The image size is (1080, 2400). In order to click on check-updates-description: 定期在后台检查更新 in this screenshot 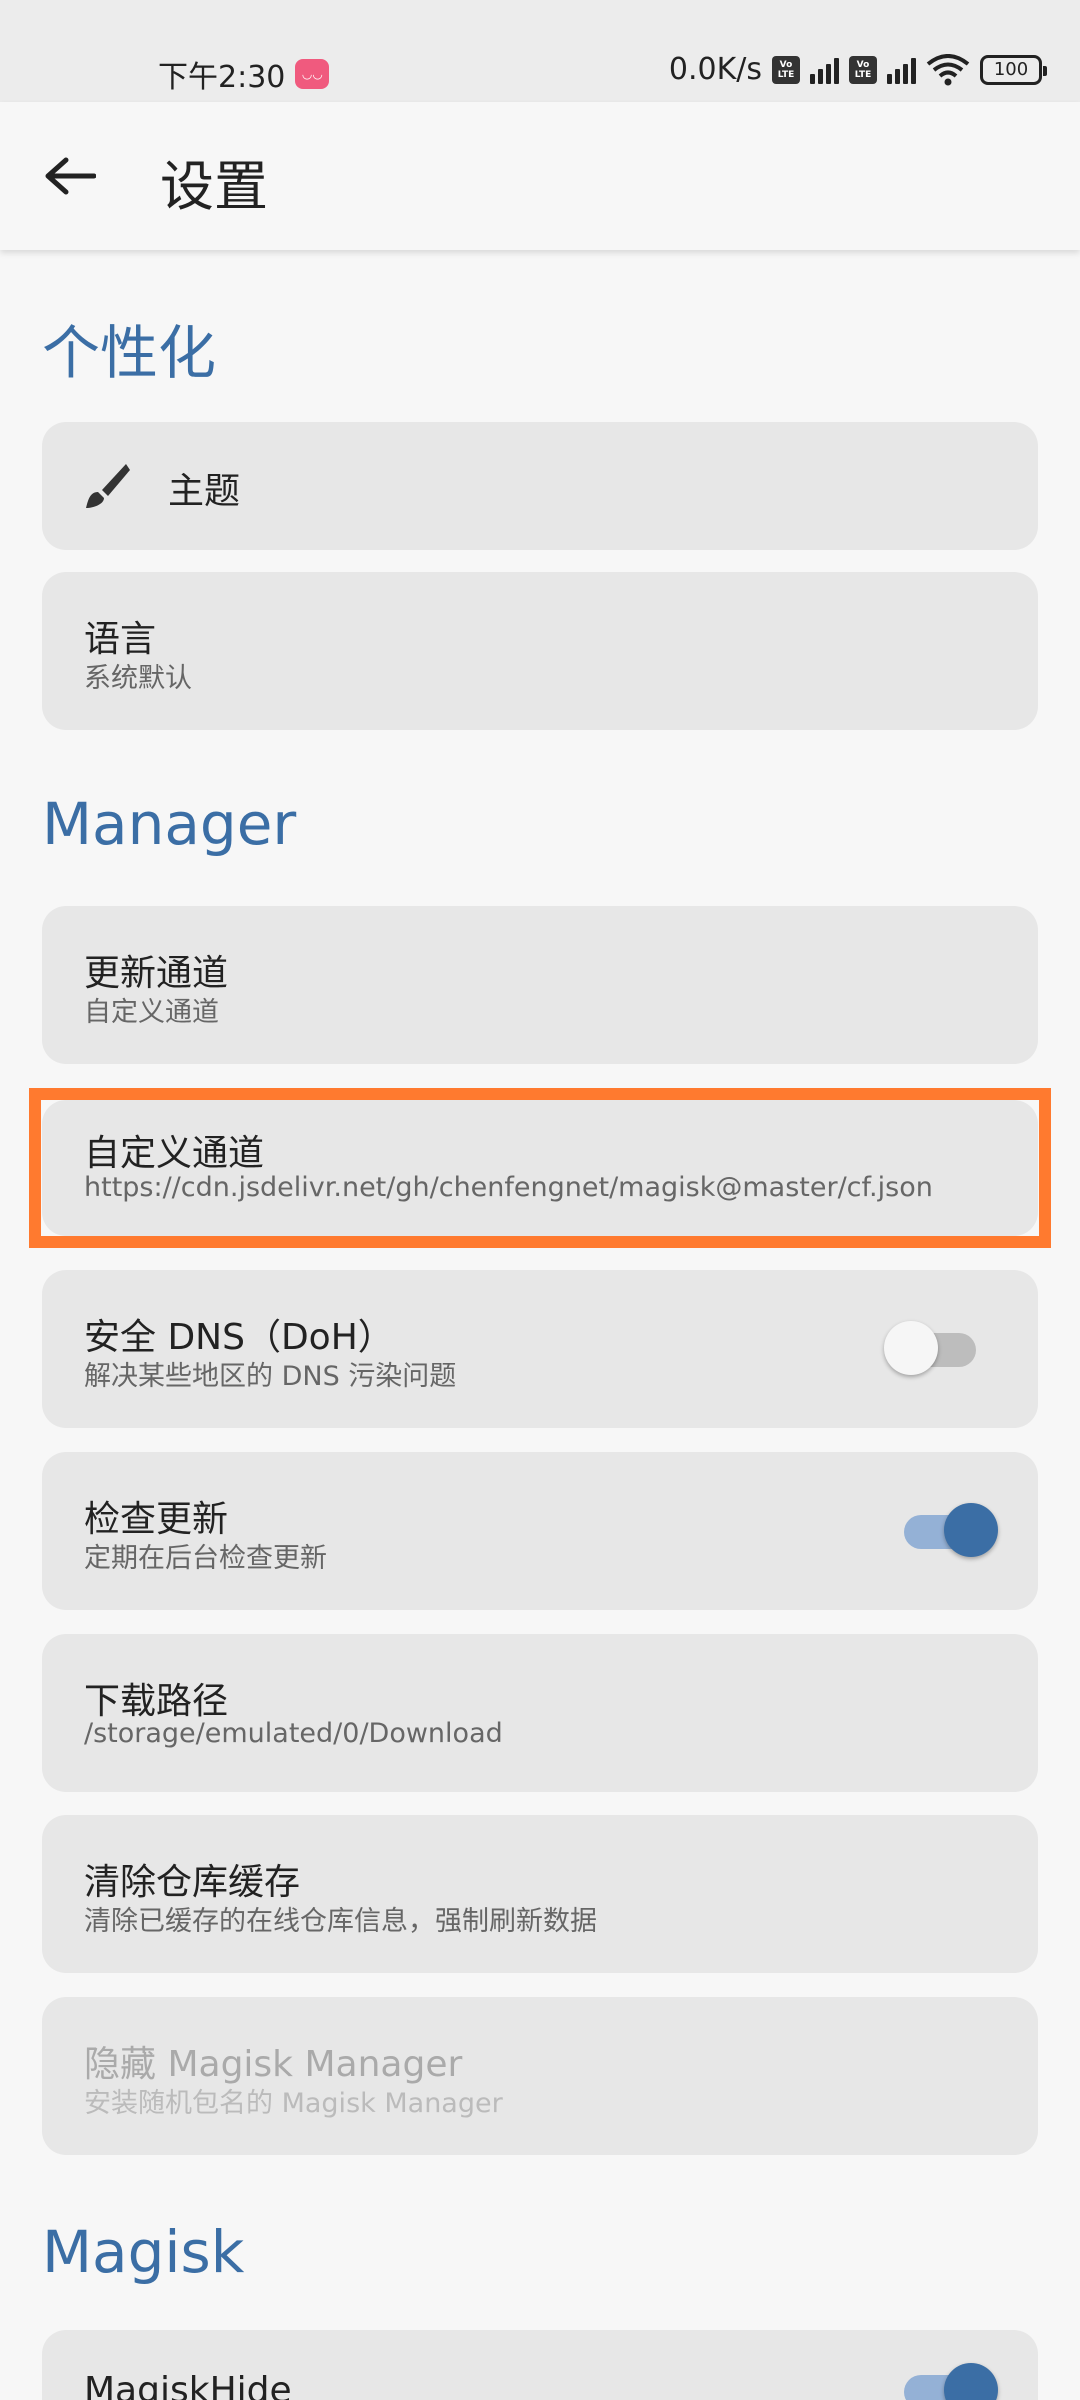, I will do `click(205, 1558)`.